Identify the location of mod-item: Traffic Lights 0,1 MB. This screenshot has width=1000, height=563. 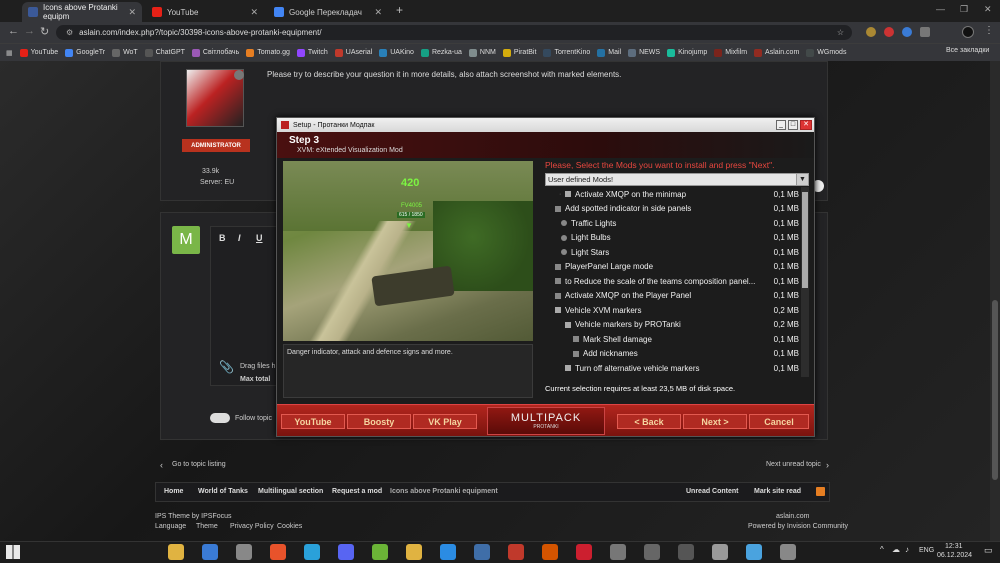
(673, 223).